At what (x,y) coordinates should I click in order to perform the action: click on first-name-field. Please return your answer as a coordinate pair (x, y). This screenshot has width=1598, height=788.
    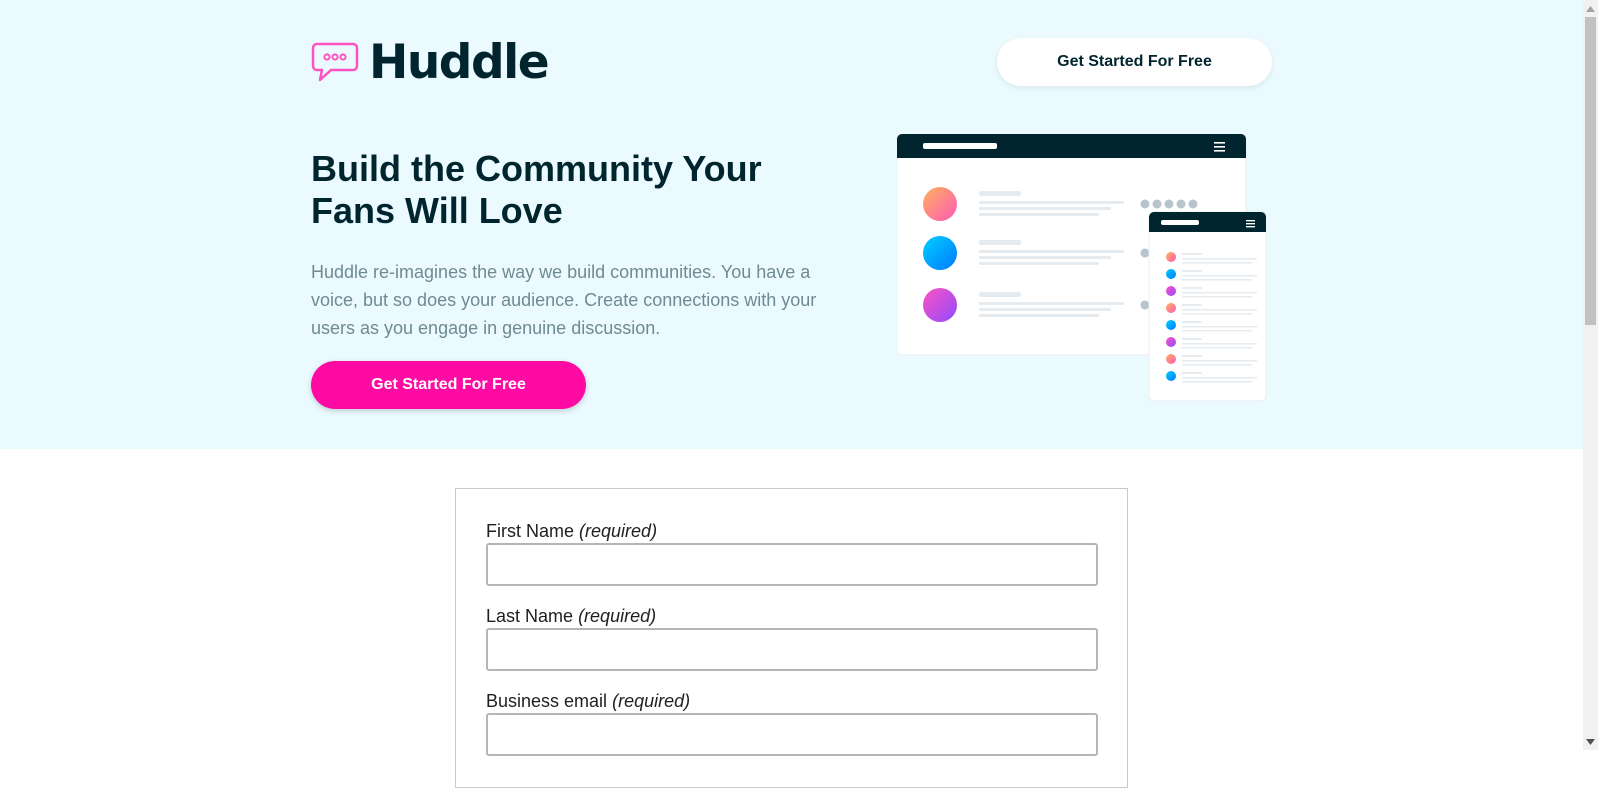
    Looking at the image, I should click on (792, 564).